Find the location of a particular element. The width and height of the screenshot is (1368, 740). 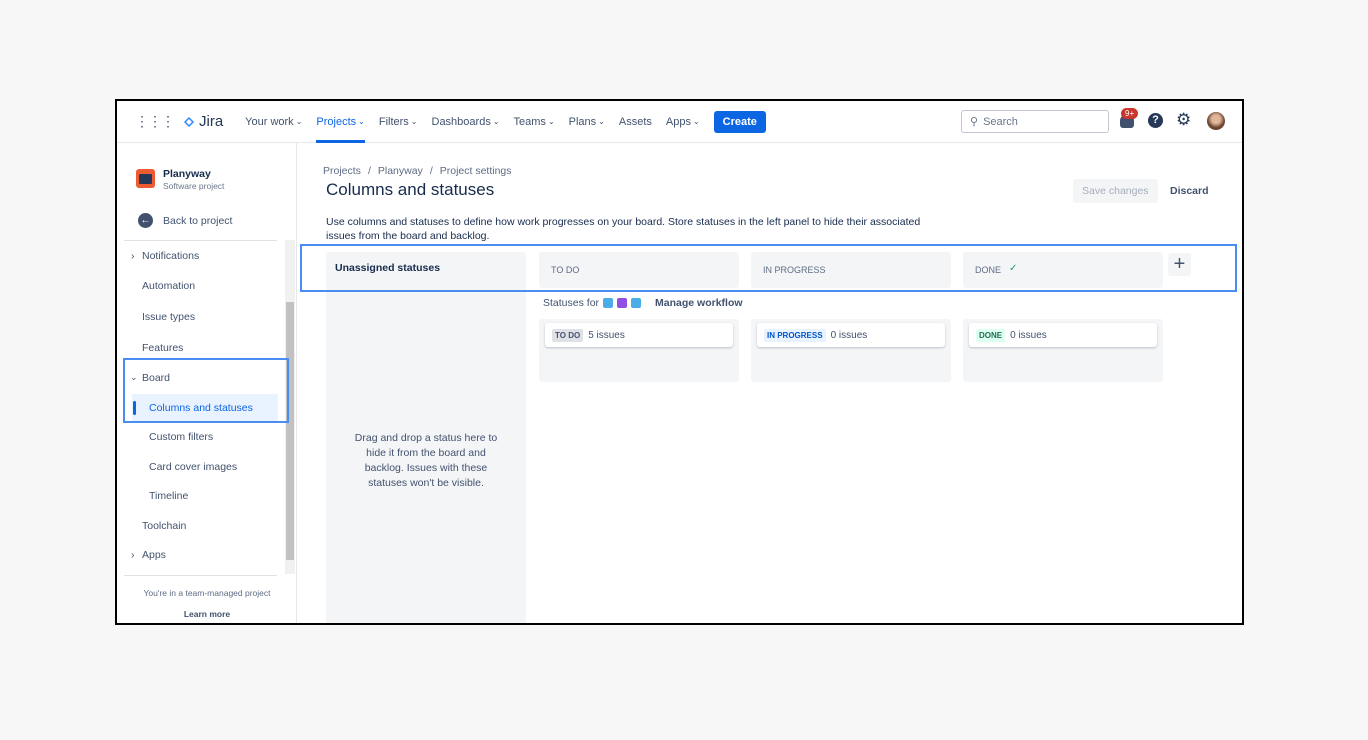

status-card: IN PROGRESS 0 issues is located at coordinates (851, 335).